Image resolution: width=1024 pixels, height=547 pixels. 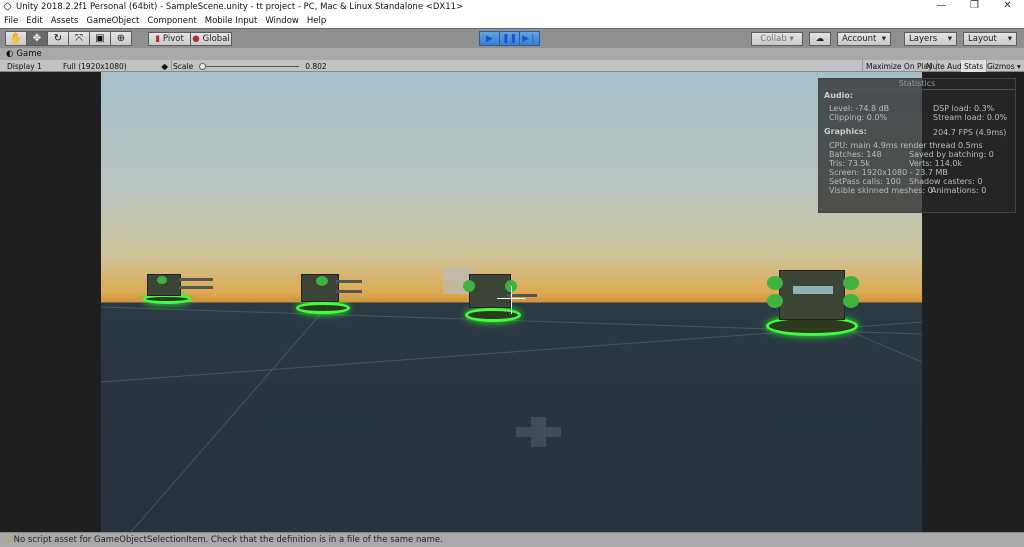 I want to click on account-dropdown: Account ▾, so click(x=864, y=39).